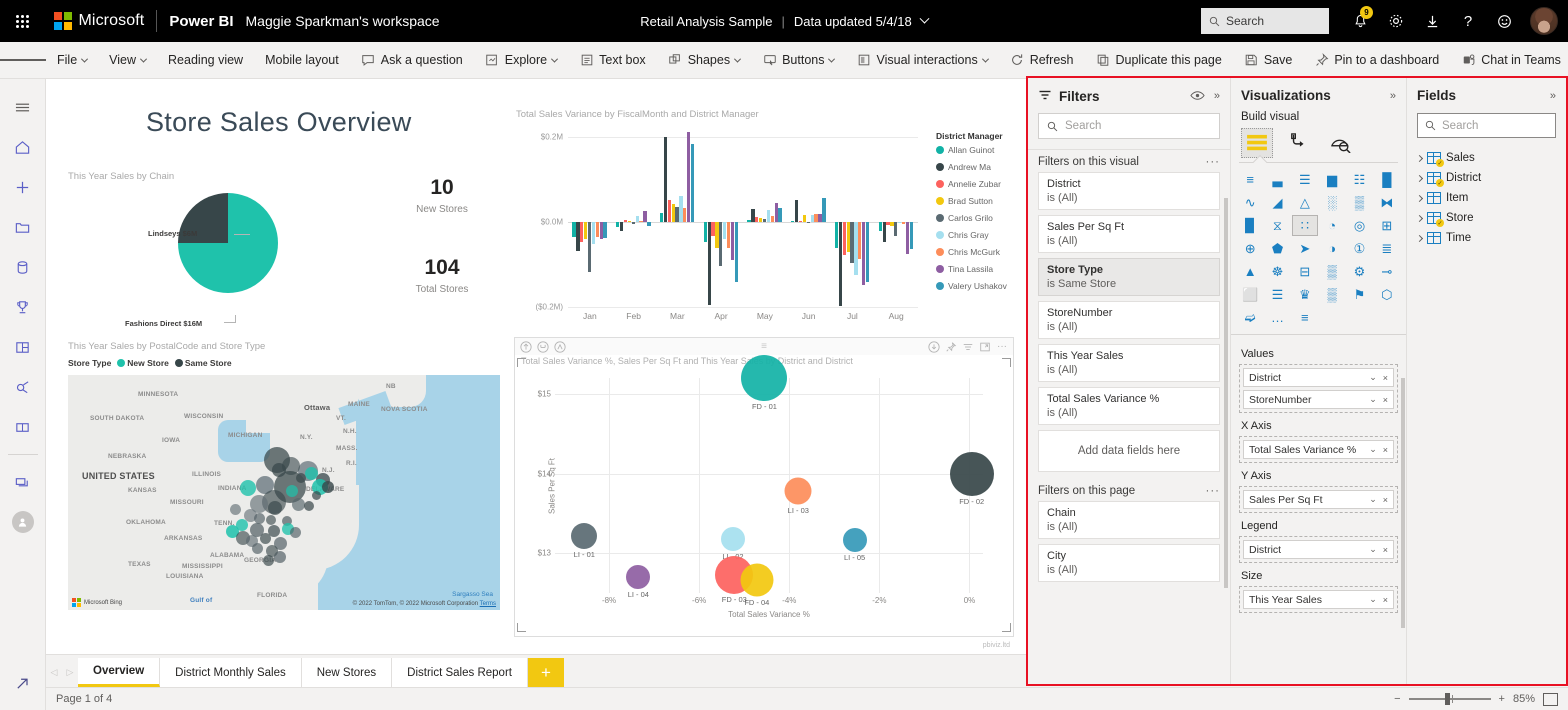 The image size is (1568, 710). I want to click on map: ⊕, so click(1250, 248).